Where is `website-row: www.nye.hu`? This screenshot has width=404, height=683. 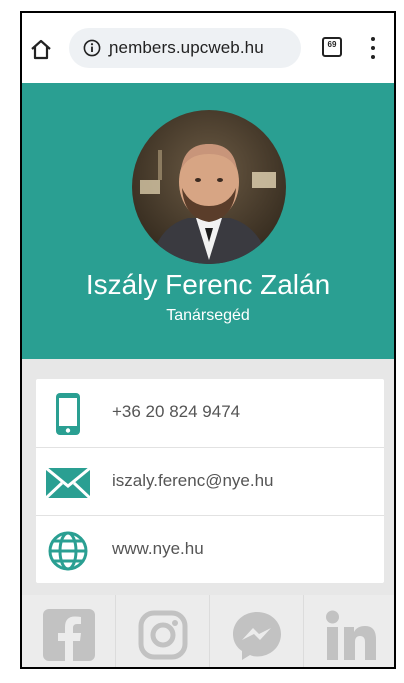
website-row: www.nye.hu is located at coordinates (210, 549).